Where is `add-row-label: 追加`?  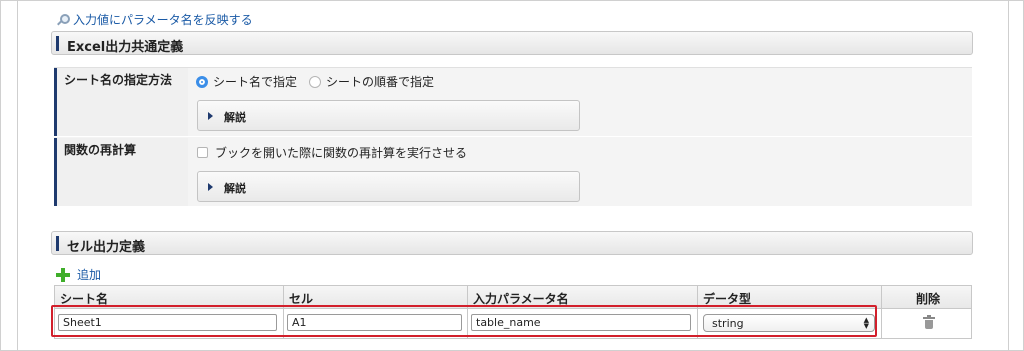
add-row-label: 追加 is located at coordinates (89, 275).